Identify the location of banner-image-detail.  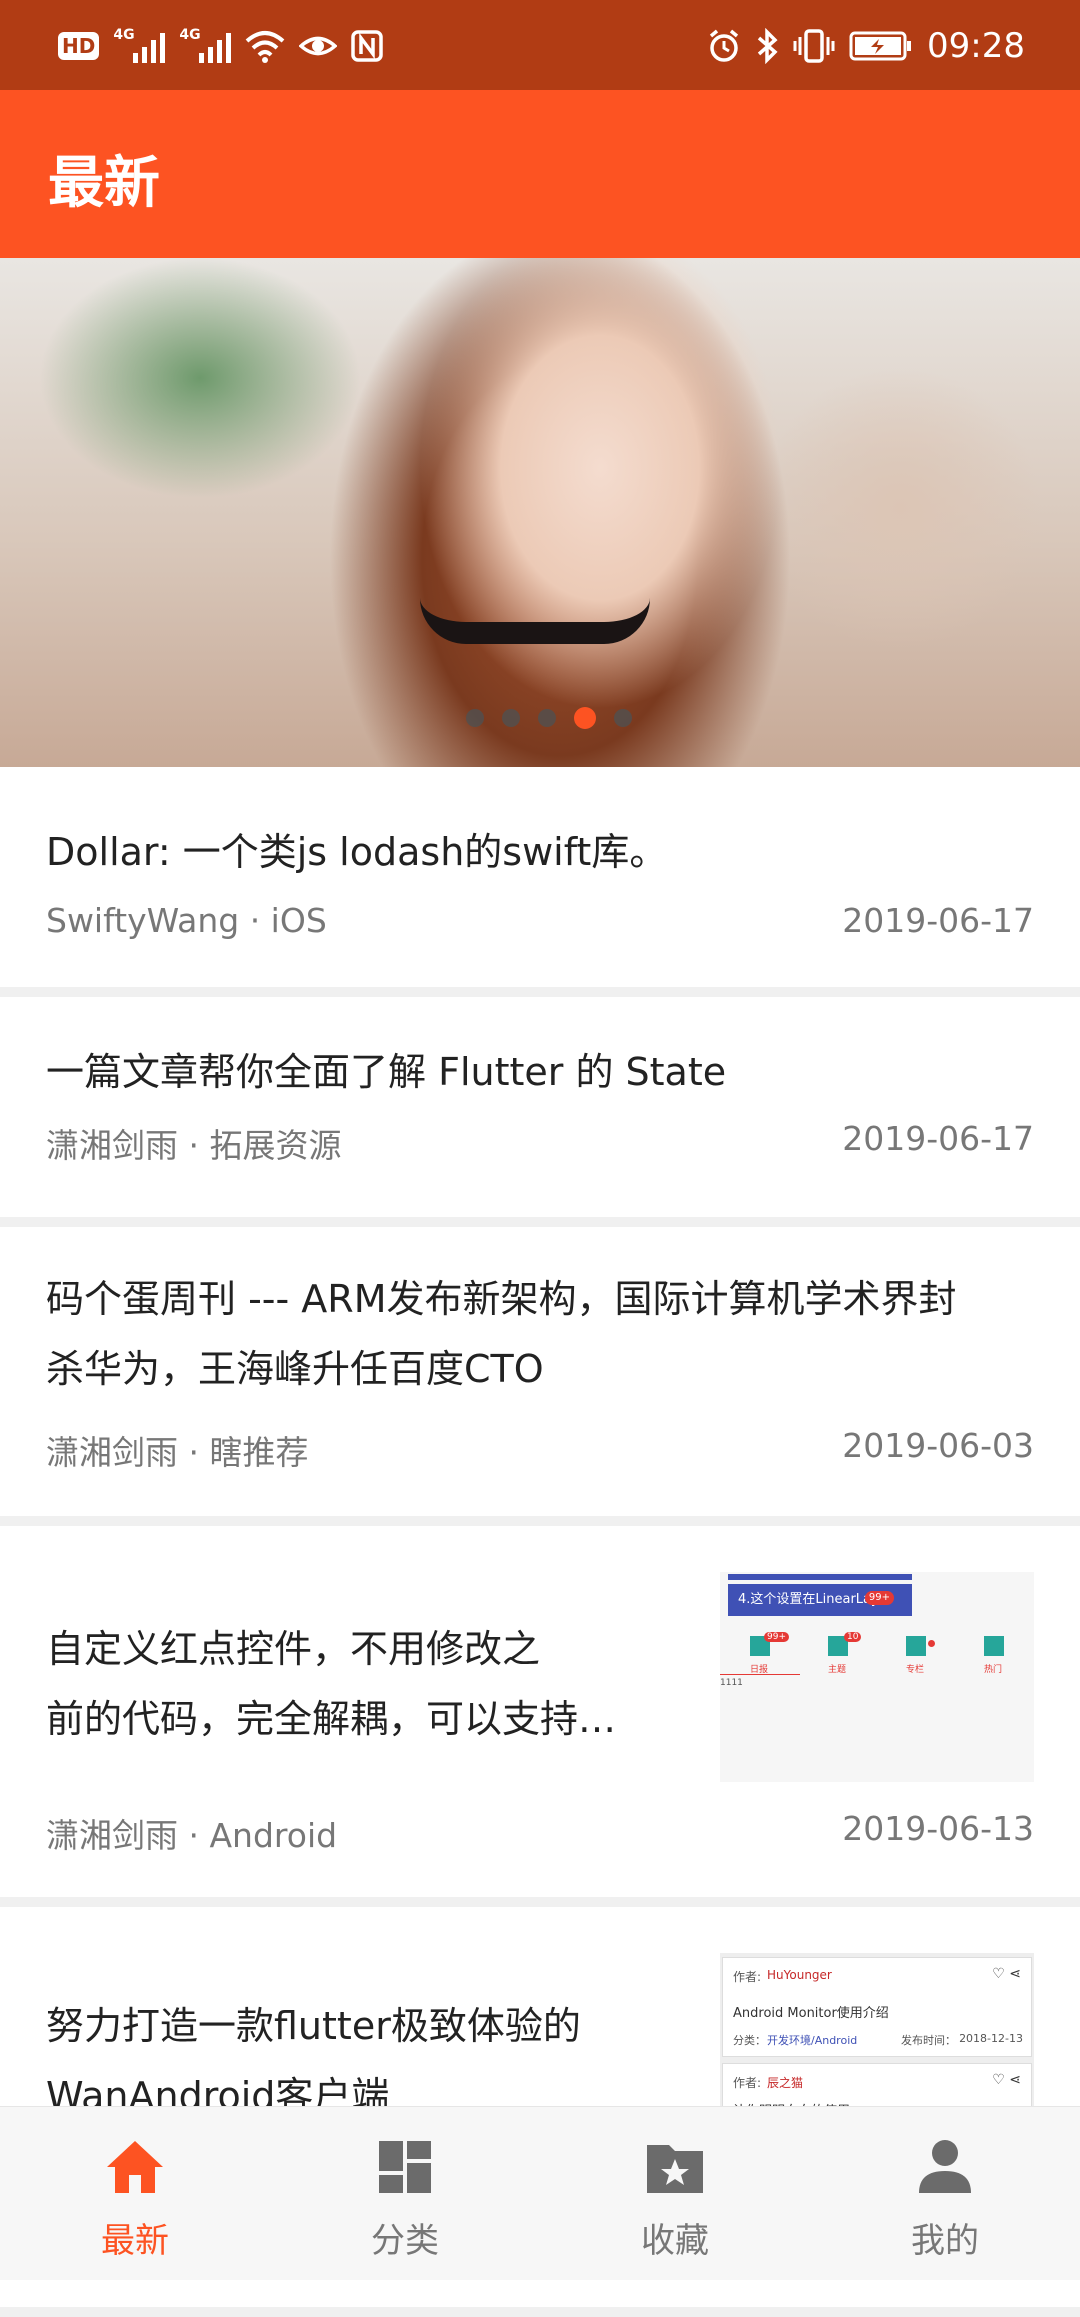
(535, 621).